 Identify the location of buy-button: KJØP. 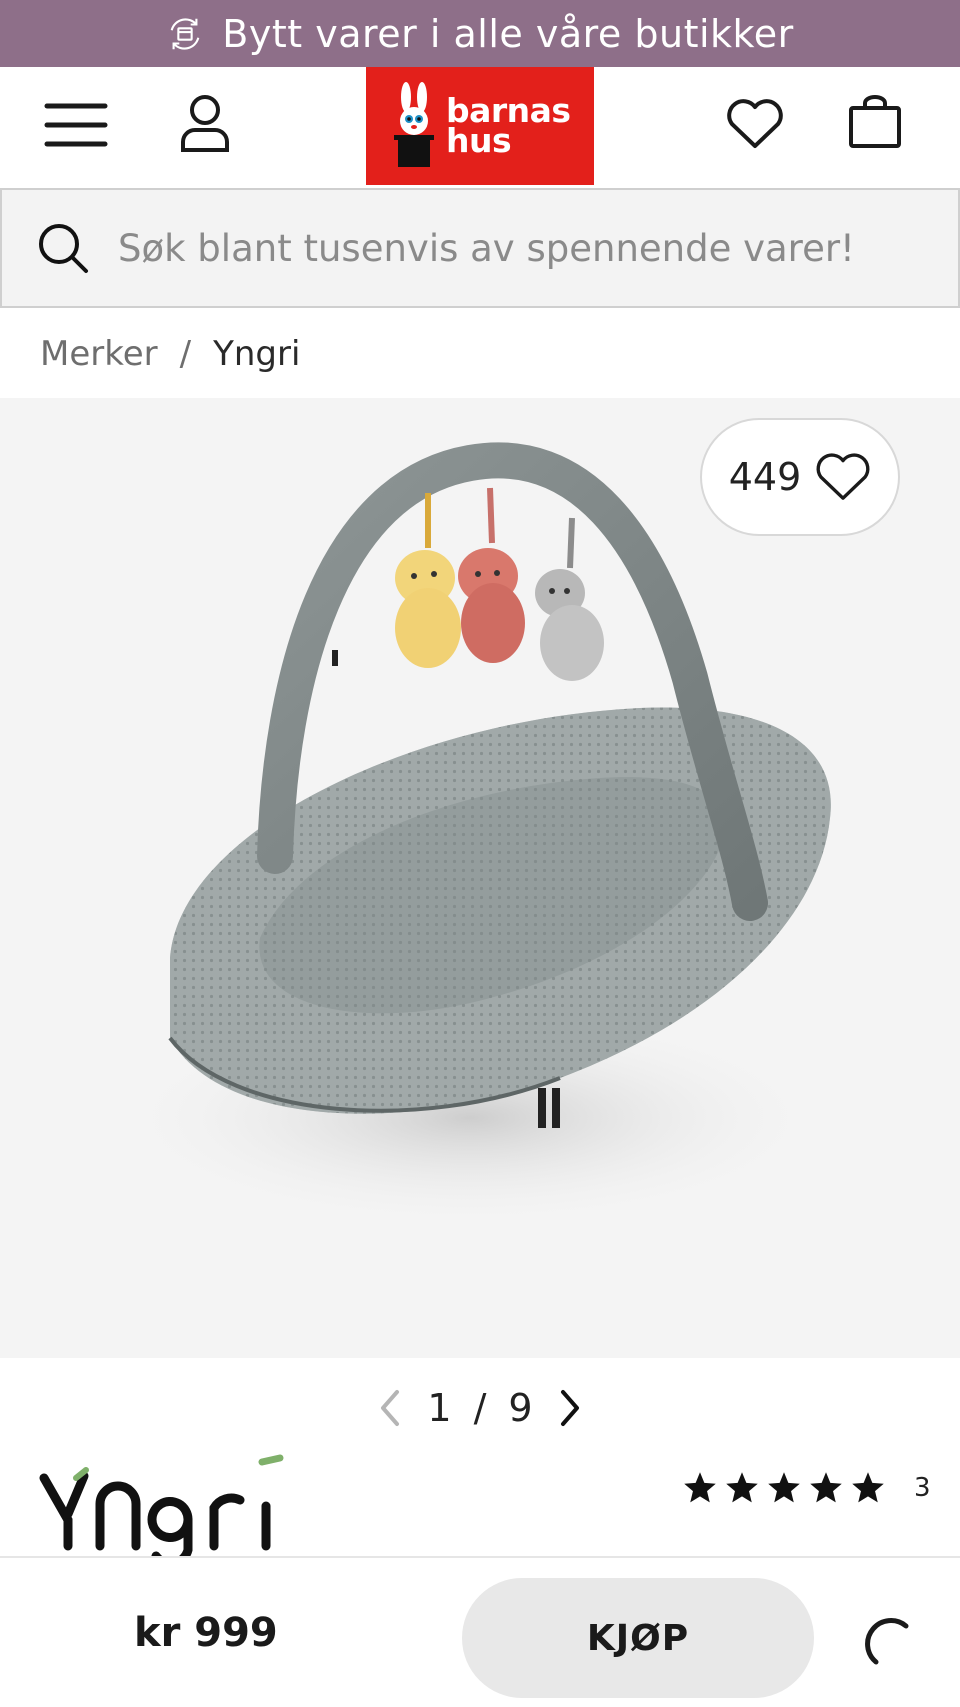
(638, 1638).